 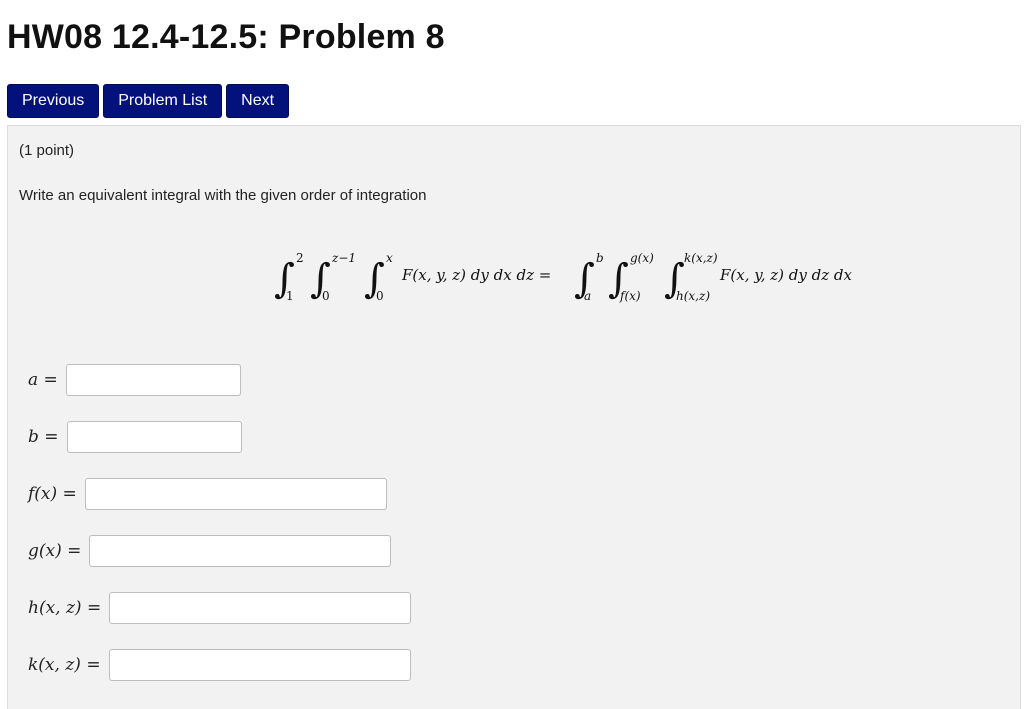 I want to click on lhs-outer-upper-limit: 2, so click(x=300, y=258).